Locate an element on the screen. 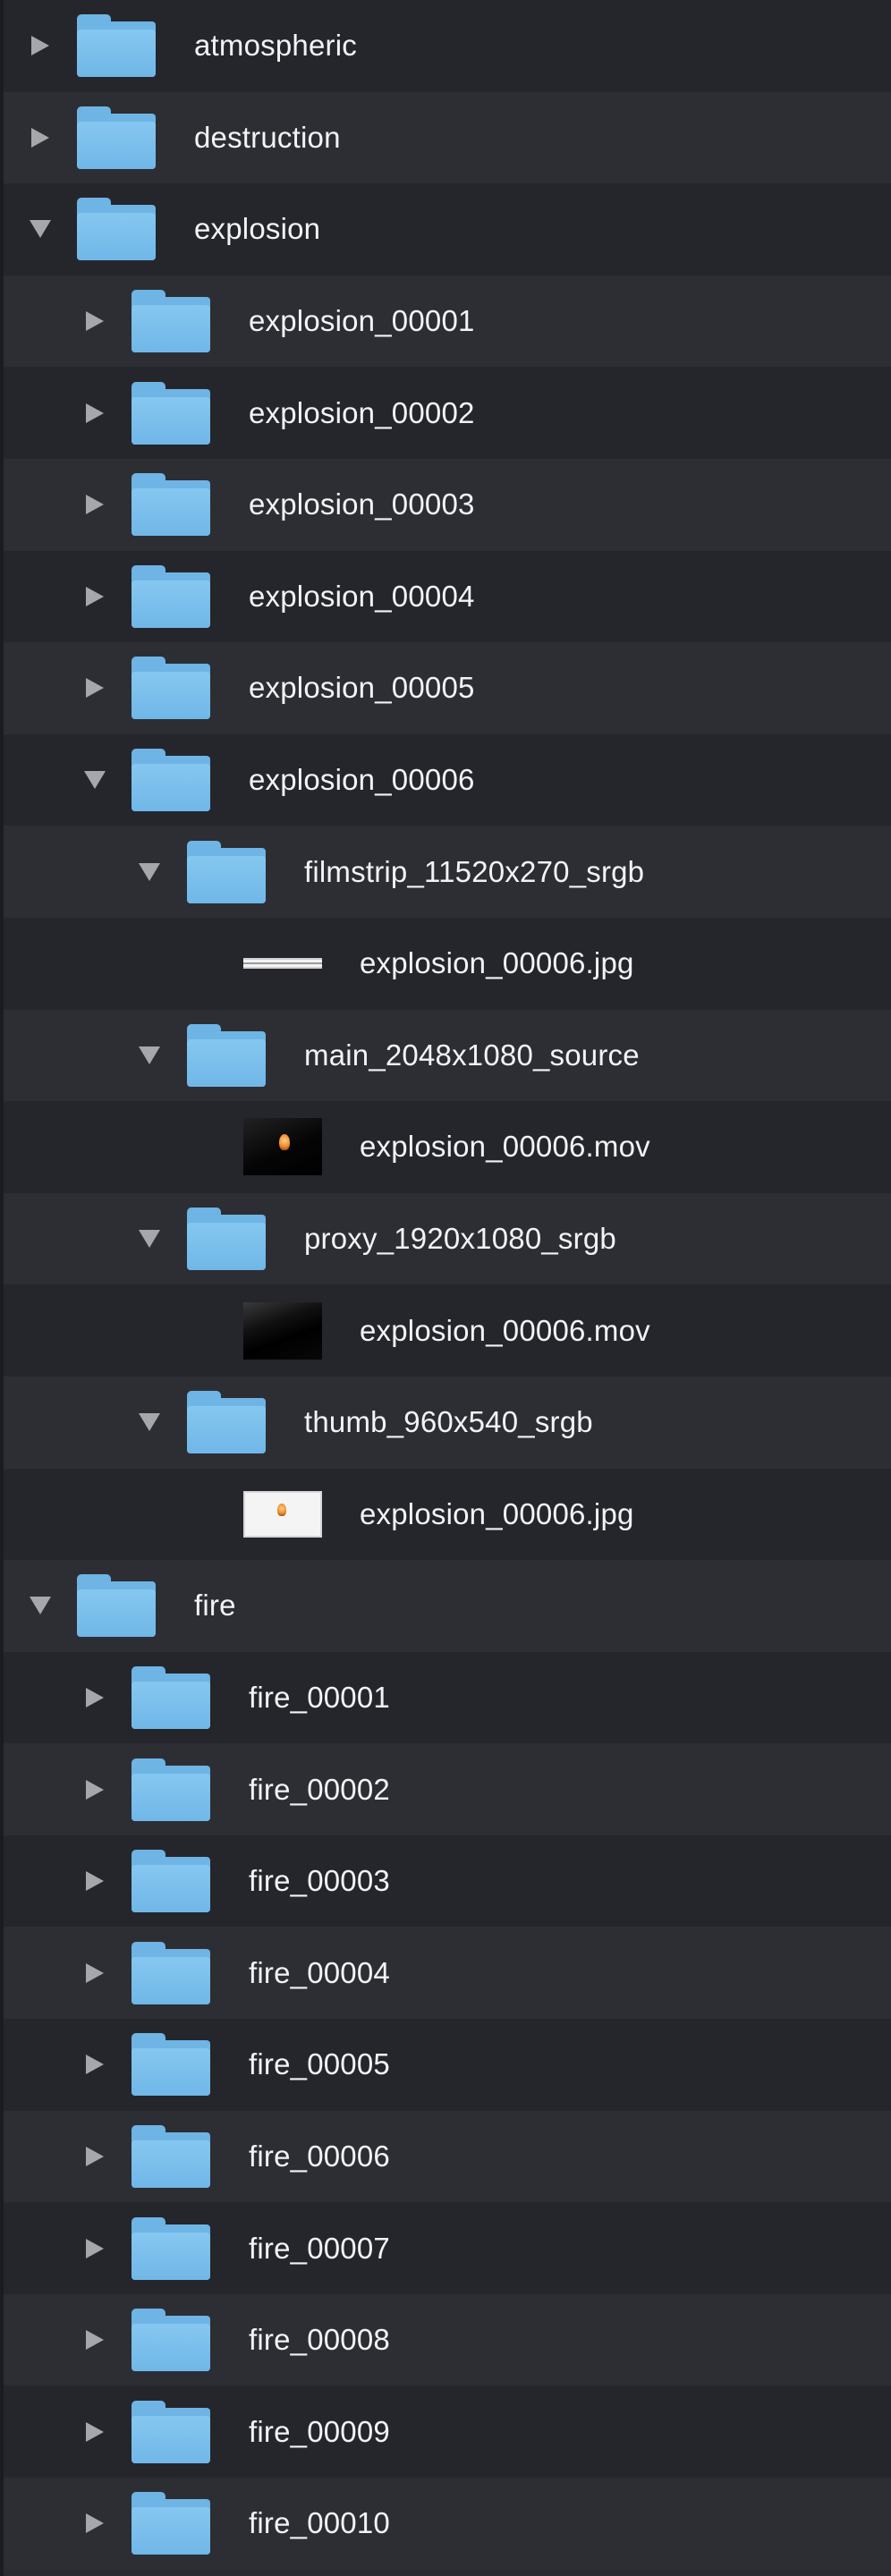 The width and height of the screenshot is (891, 2576). tree-row-label: fire_00001 is located at coordinates (320, 1697).